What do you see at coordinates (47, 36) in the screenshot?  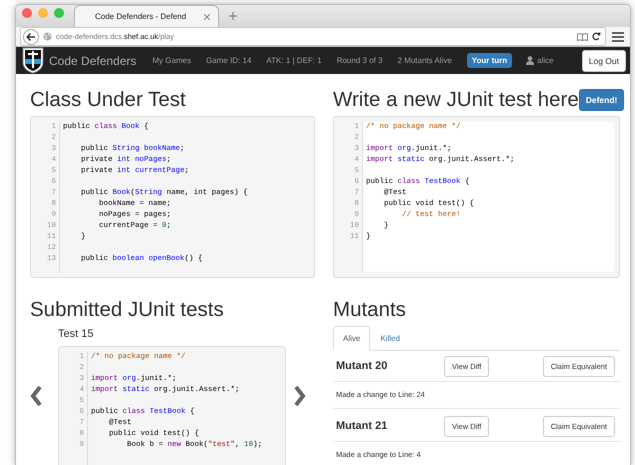 I see `globe-icon` at bounding box center [47, 36].